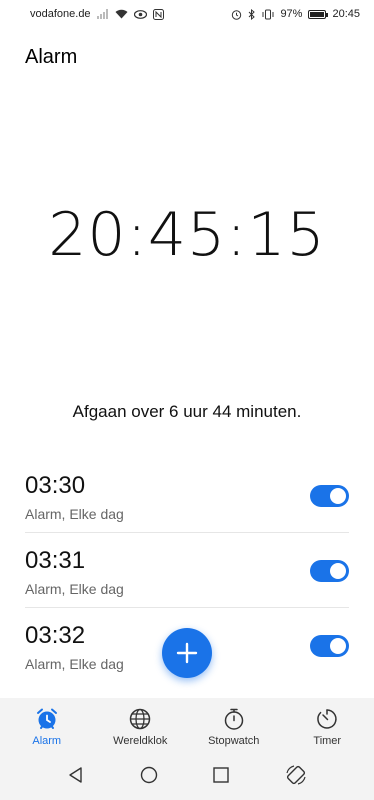  Describe the element at coordinates (46, 718) in the screenshot. I see `alarm-clock-icon` at that location.